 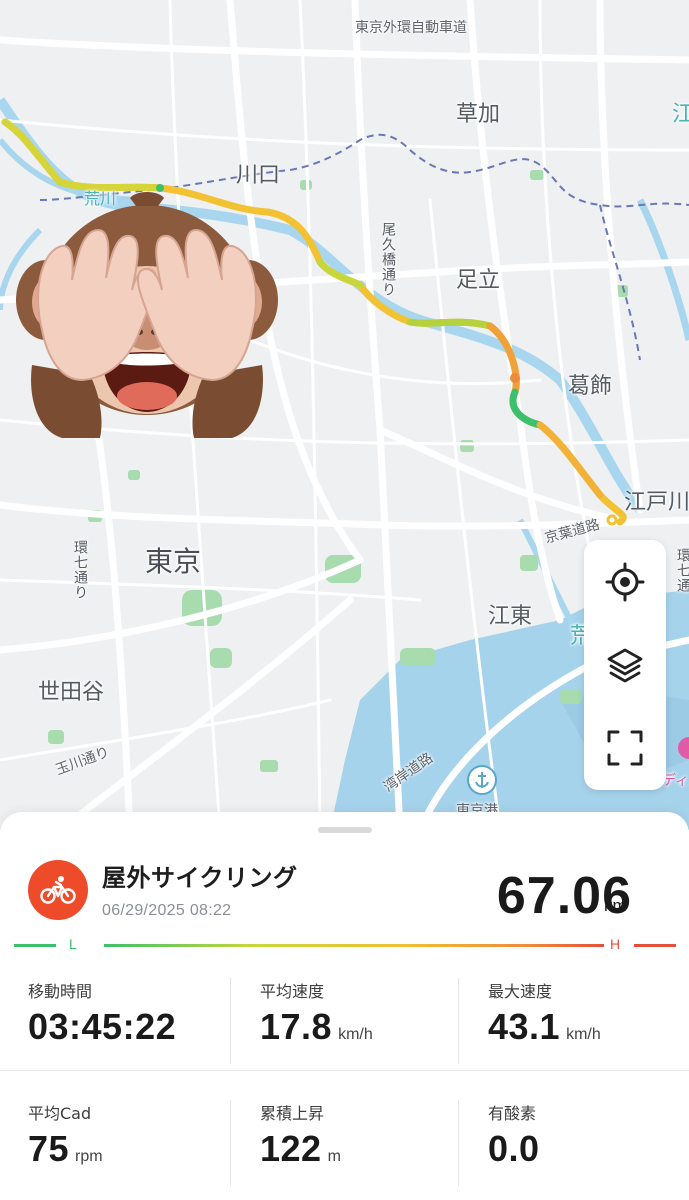 I want to click on tokyo-label: 東京, so click(x=173, y=561).